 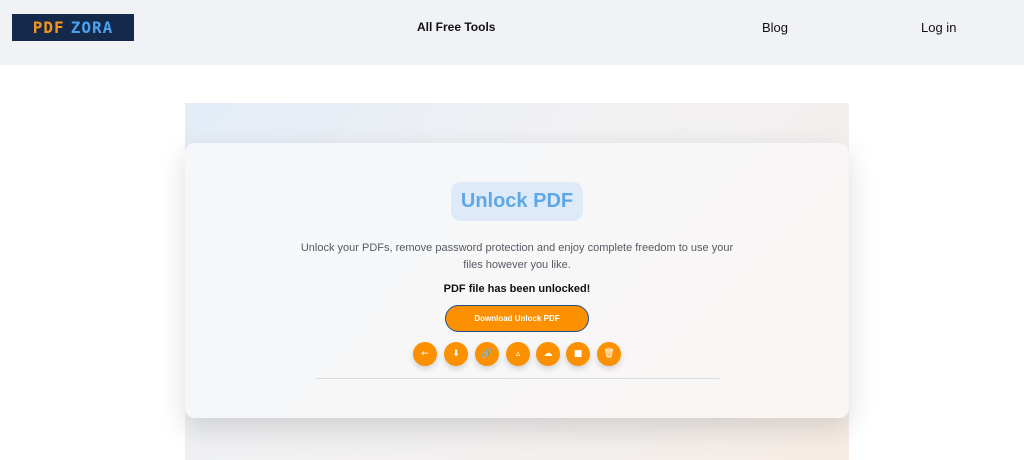 What do you see at coordinates (578, 354) in the screenshot?
I see `dropbox-icon: ■` at bounding box center [578, 354].